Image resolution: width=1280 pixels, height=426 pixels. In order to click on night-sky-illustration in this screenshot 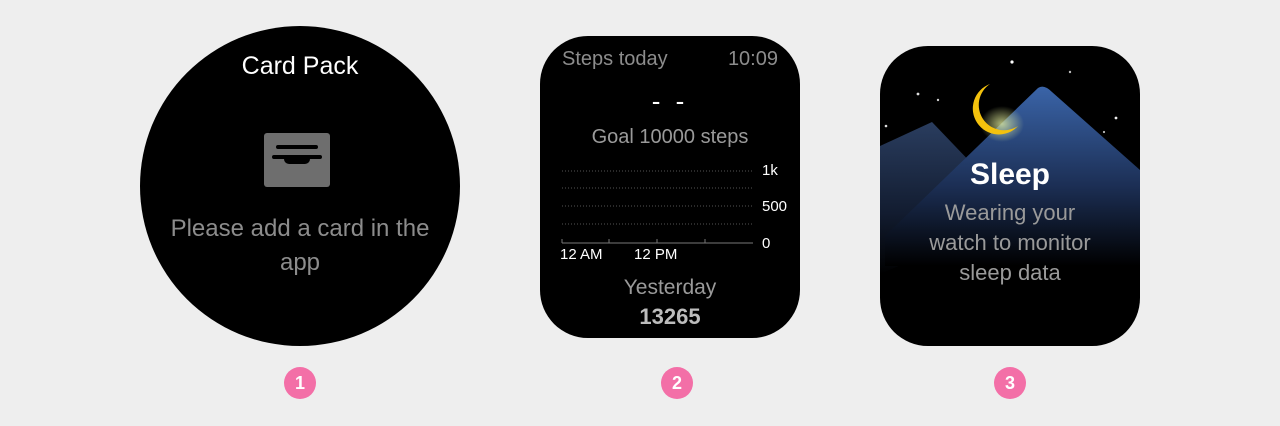, I will do `click(1010, 167)`.